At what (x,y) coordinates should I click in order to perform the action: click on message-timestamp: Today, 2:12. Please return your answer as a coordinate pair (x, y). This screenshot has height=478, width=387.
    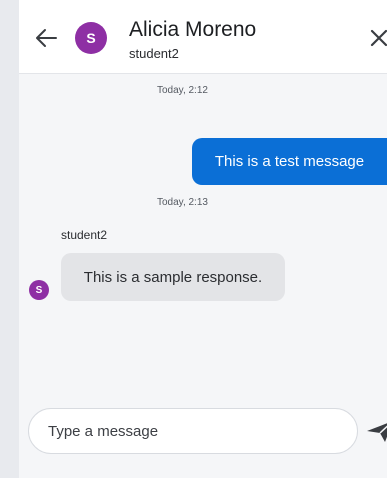
    Looking at the image, I should click on (182, 90).